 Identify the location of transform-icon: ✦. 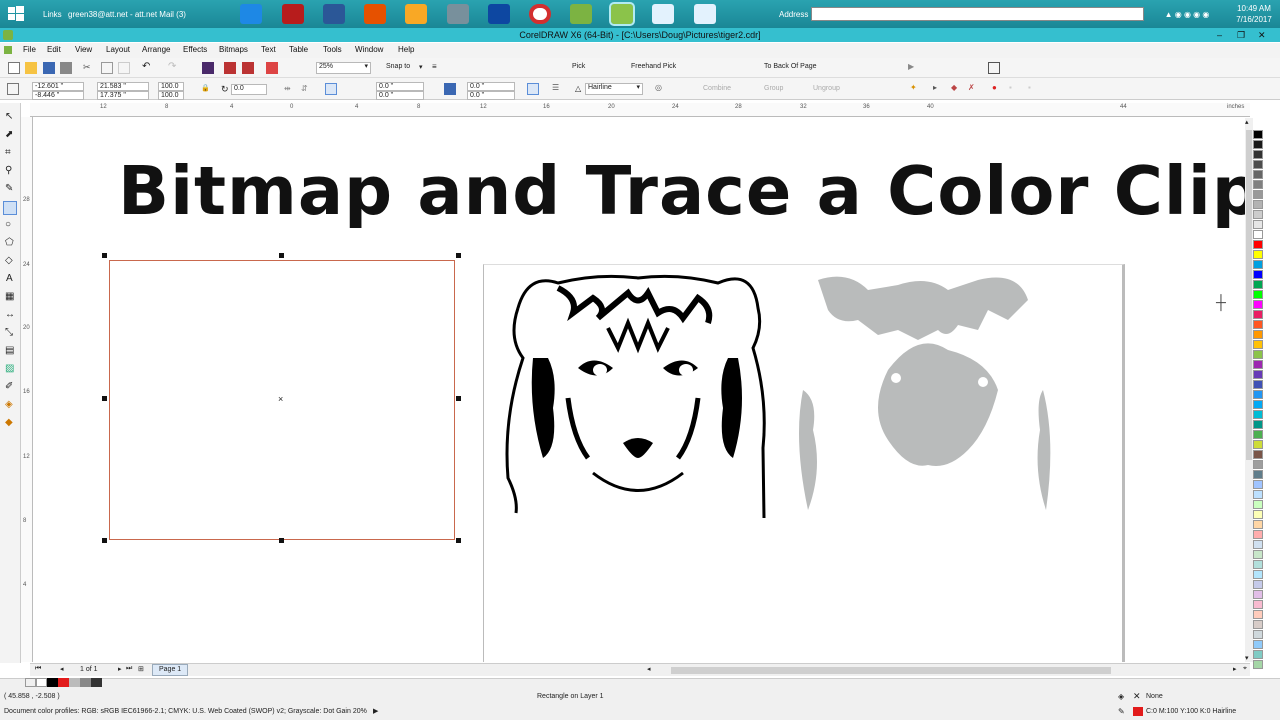
(916, 89).